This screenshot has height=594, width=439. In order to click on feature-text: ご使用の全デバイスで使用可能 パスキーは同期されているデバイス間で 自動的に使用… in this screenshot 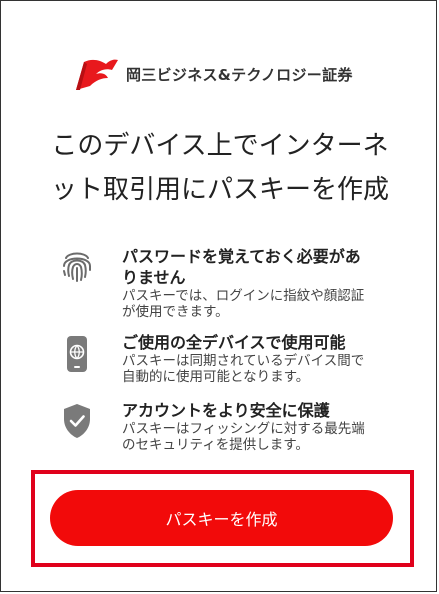, I will do `click(262, 358)`.